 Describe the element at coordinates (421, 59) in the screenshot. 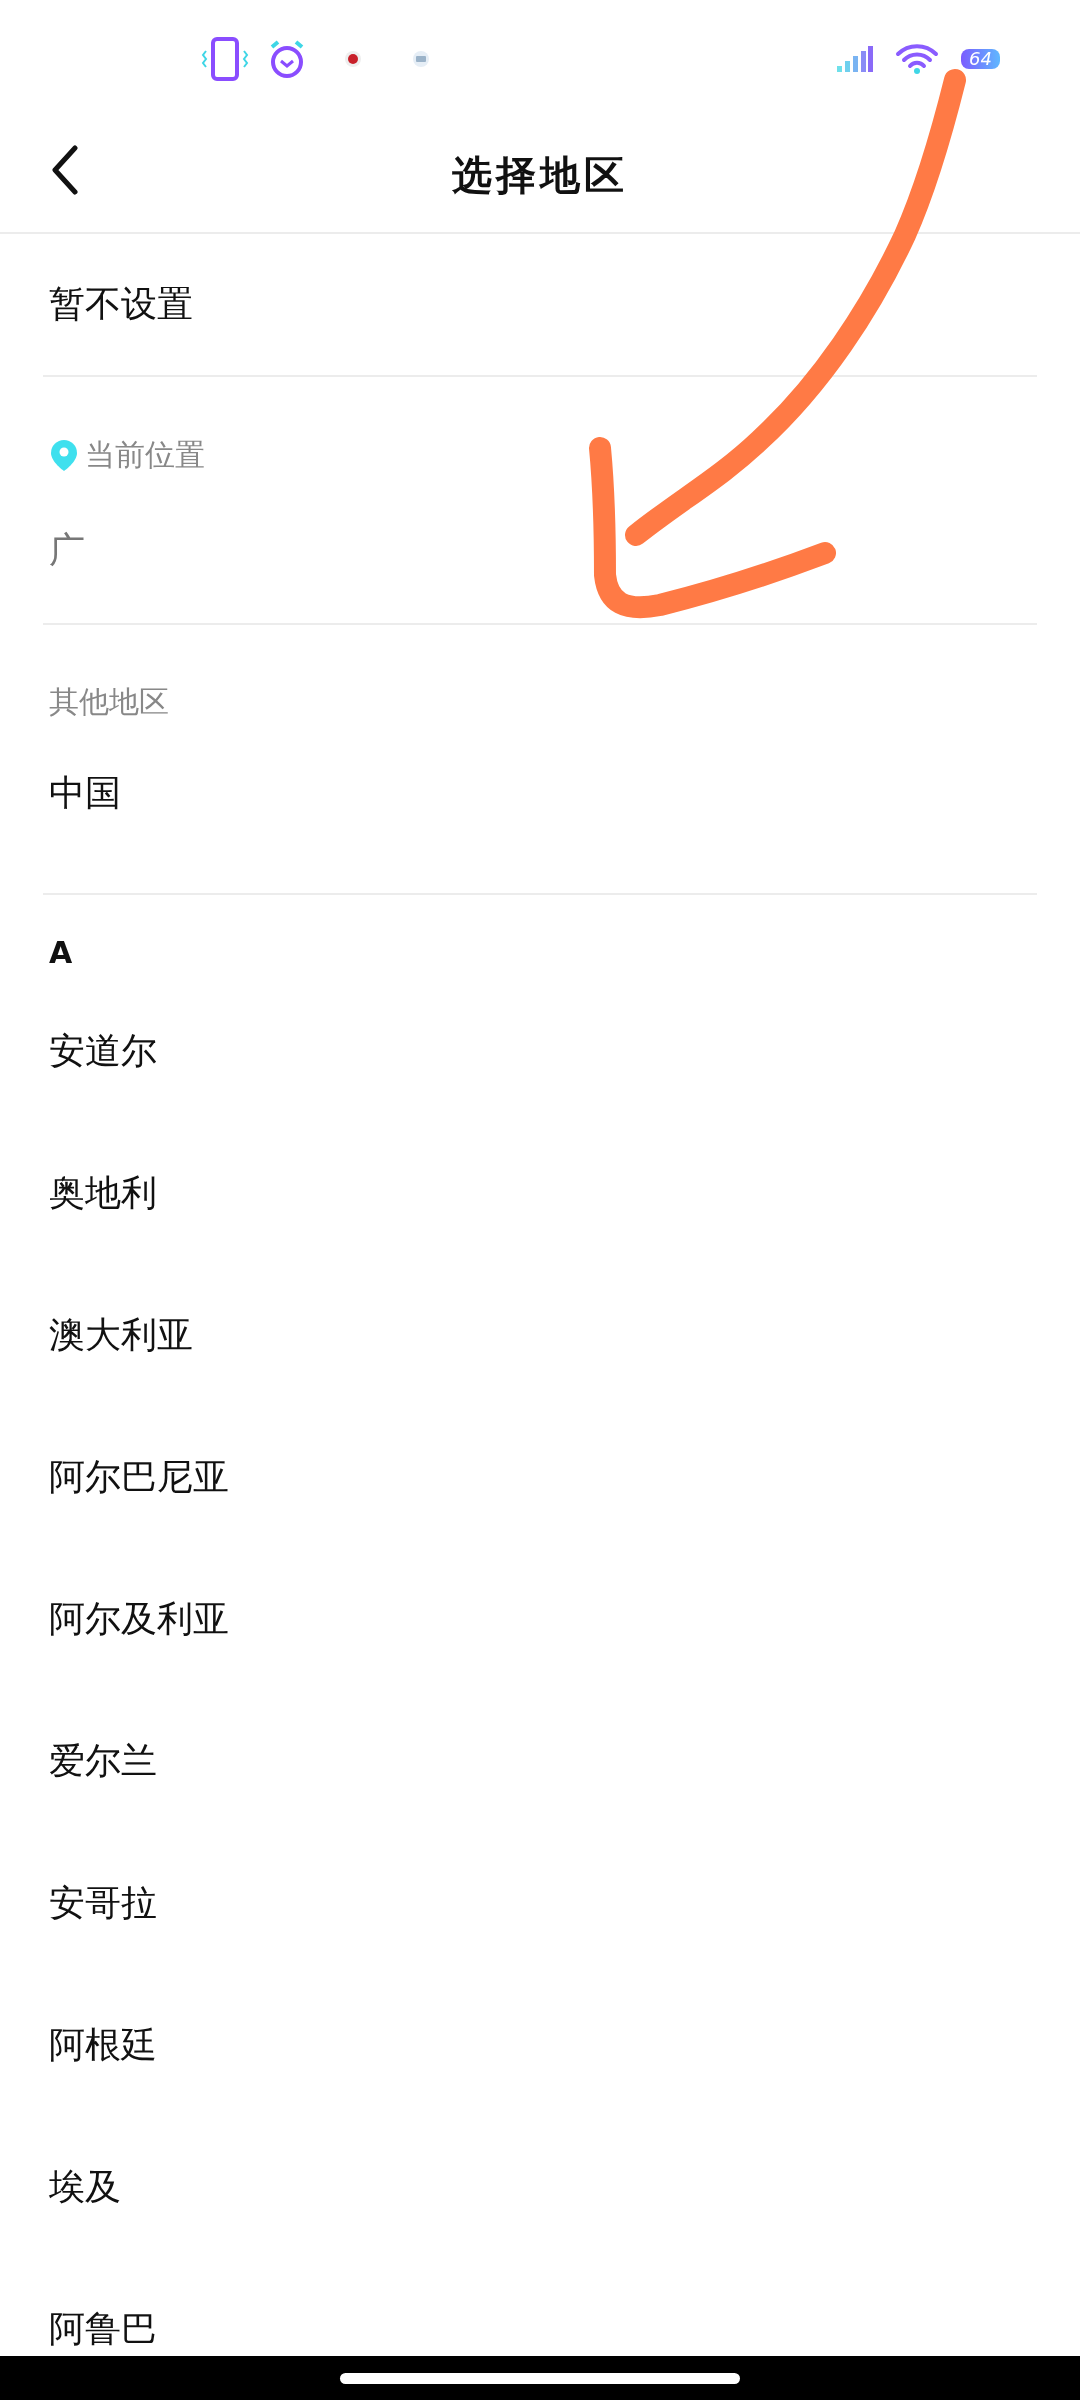

I see `message-icon` at that location.